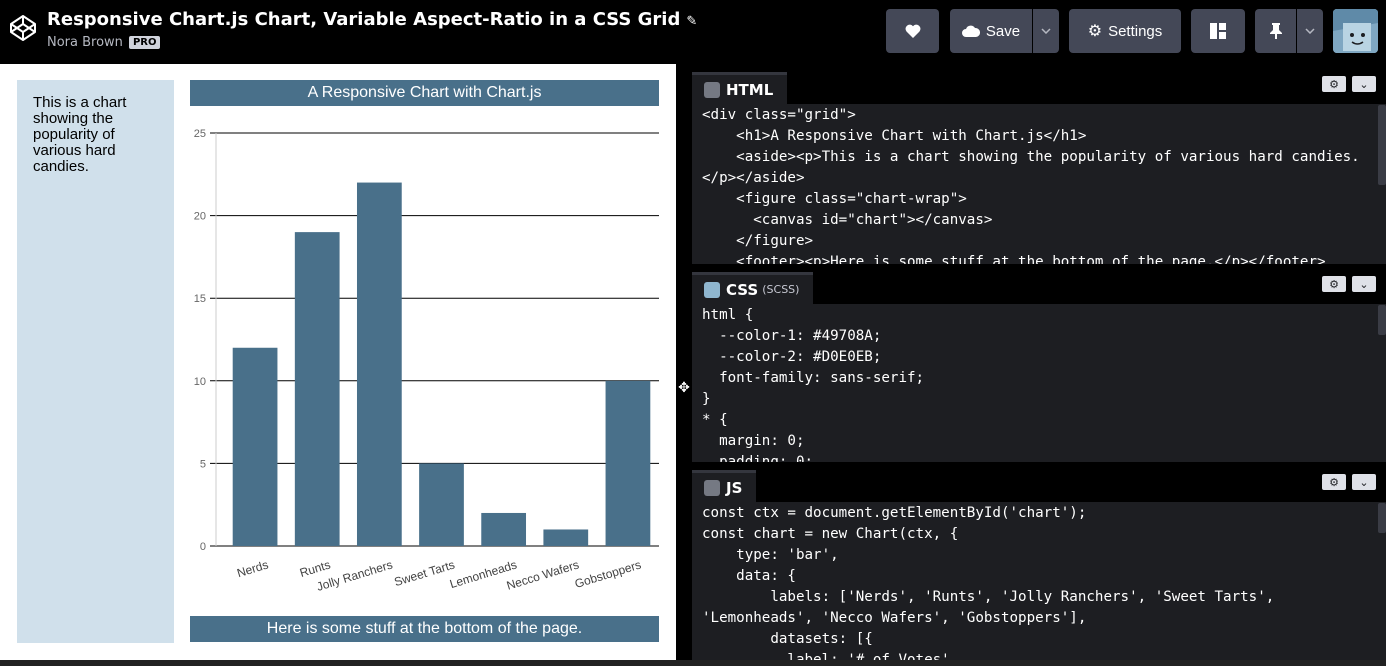 This screenshot has height=666, width=1386. What do you see at coordinates (750, 89) in the screenshot?
I see `html-tab-label: HTML` at bounding box center [750, 89].